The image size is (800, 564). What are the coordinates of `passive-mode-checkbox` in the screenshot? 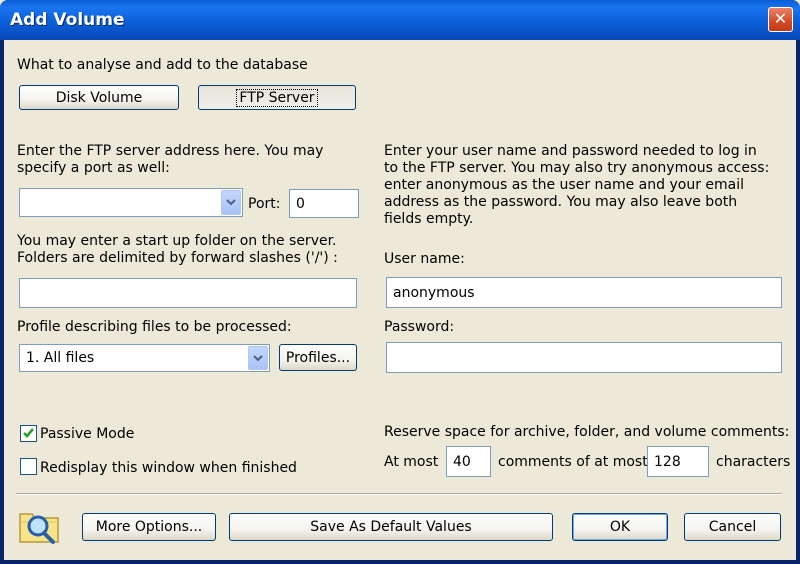 It's located at (28, 433).